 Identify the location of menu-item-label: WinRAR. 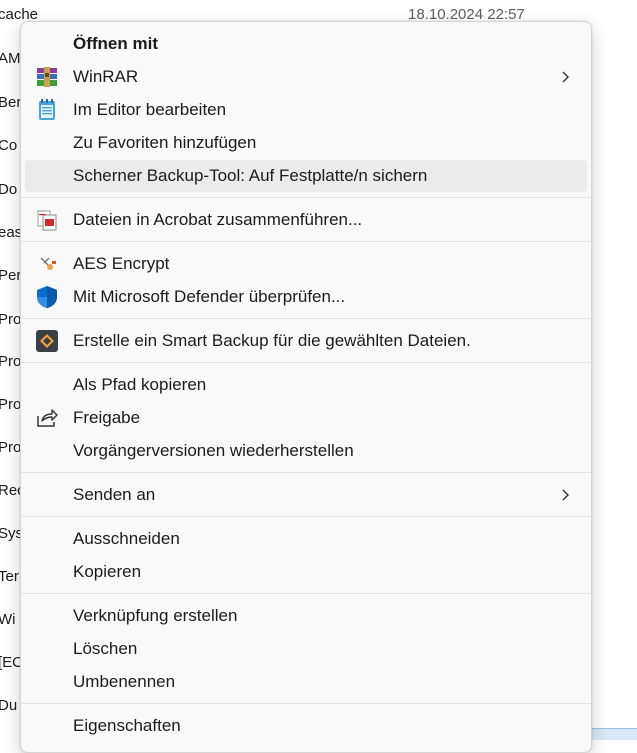
(106, 76).